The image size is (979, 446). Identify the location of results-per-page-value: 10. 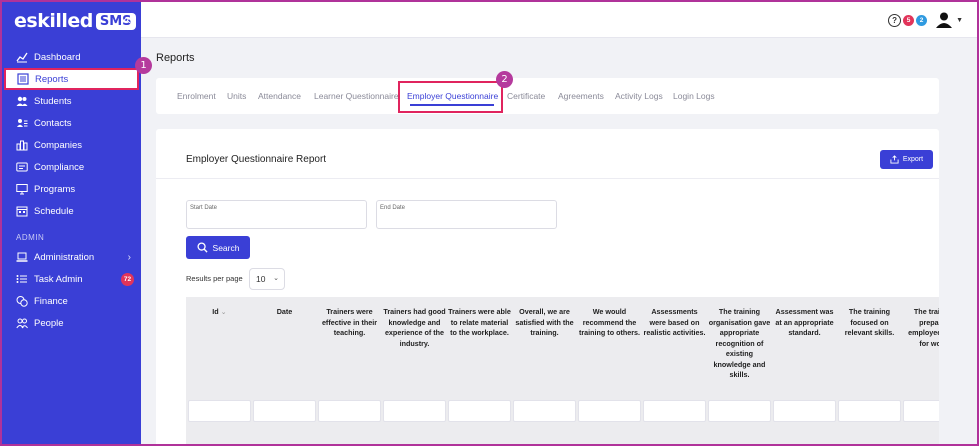
(261, 279).